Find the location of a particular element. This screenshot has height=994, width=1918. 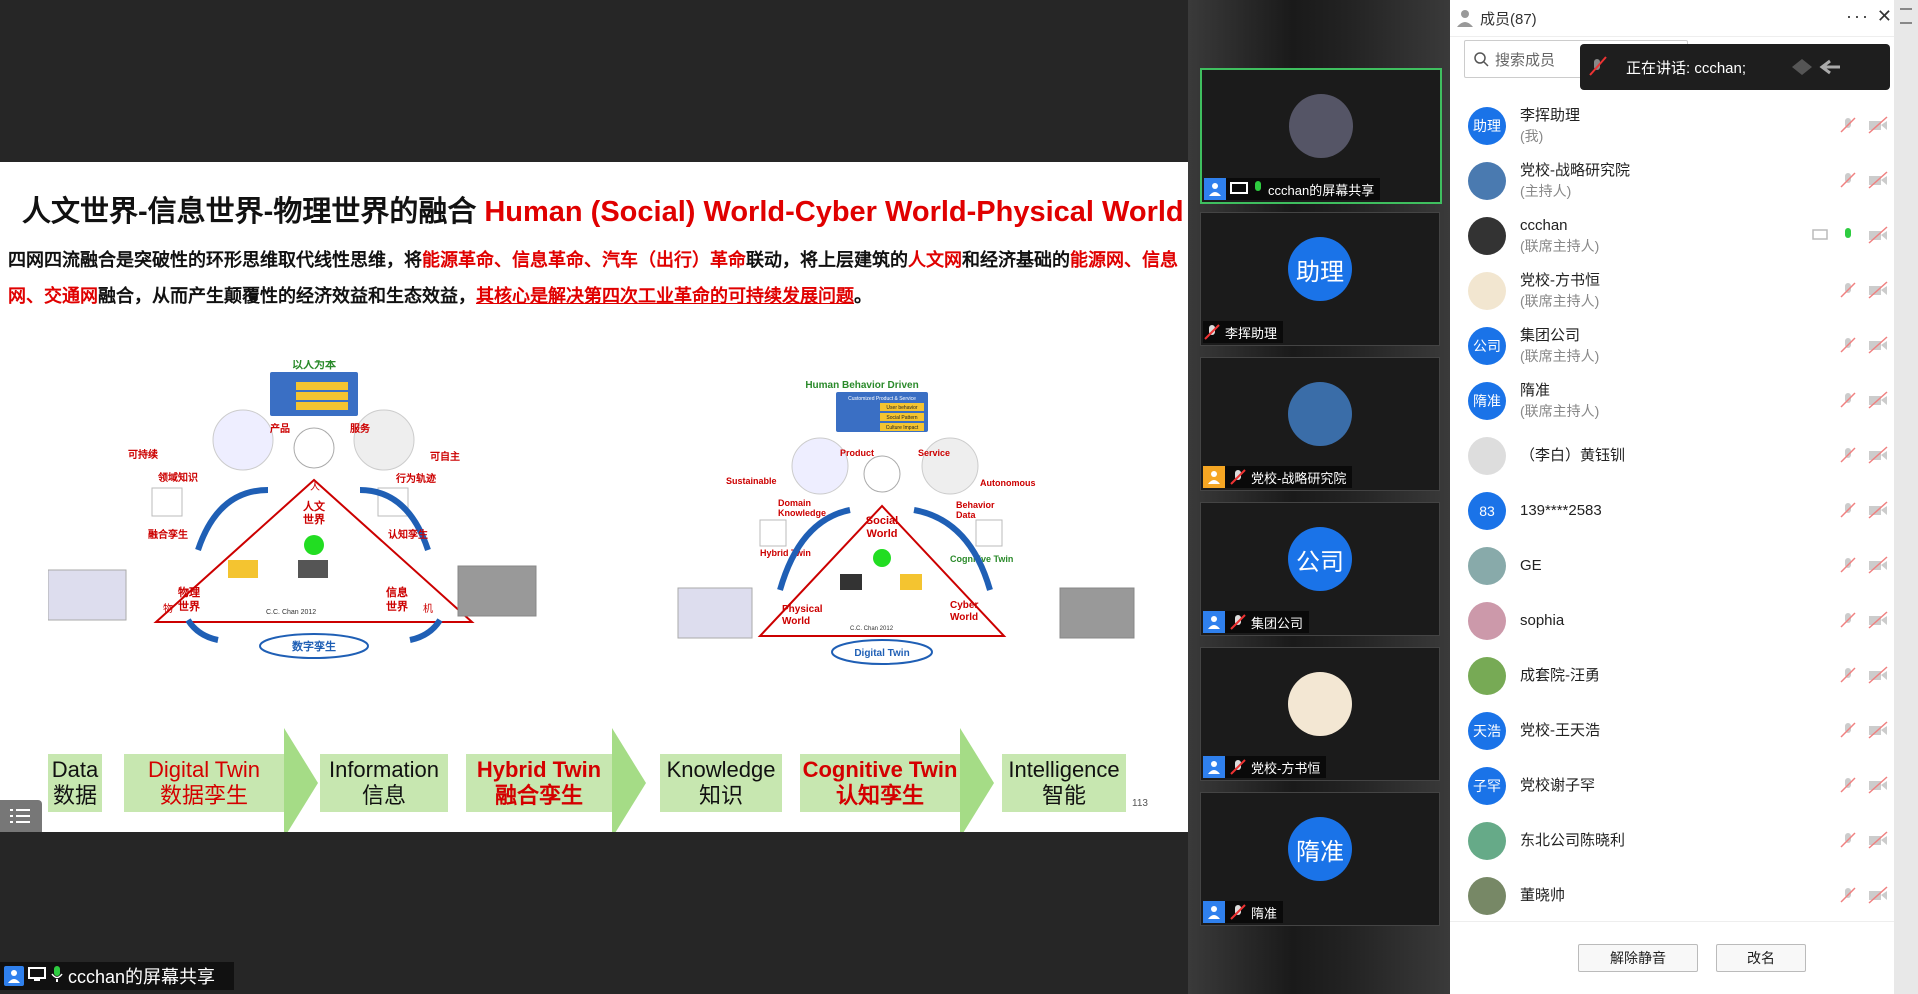

member-info: 成套院-汪勇 is located at coordinates (1560, 676).